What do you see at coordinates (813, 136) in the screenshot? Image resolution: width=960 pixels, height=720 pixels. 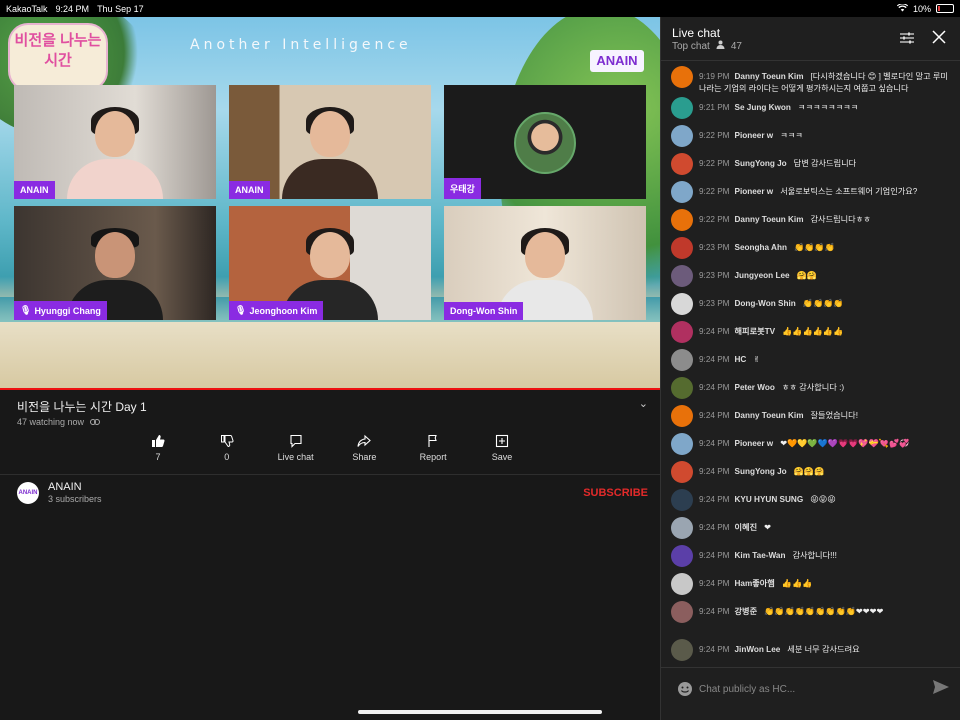 I see `chat-message: 9:22 PM Pioneer w ㅋㅋㅋ` at bounding box center [813, 136].